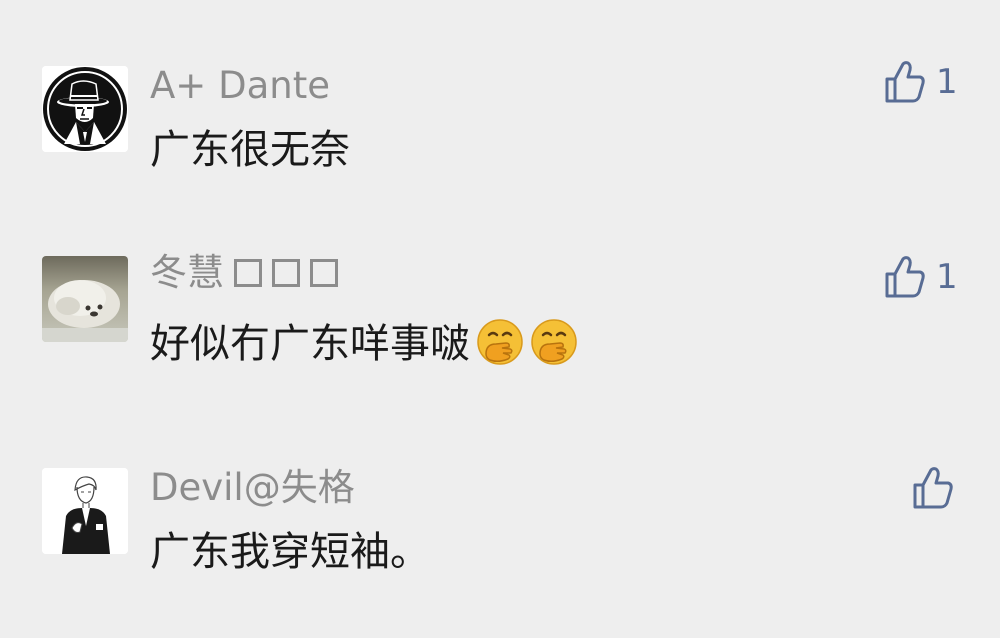  I want to click on like-button: 1, so click(921, 277).